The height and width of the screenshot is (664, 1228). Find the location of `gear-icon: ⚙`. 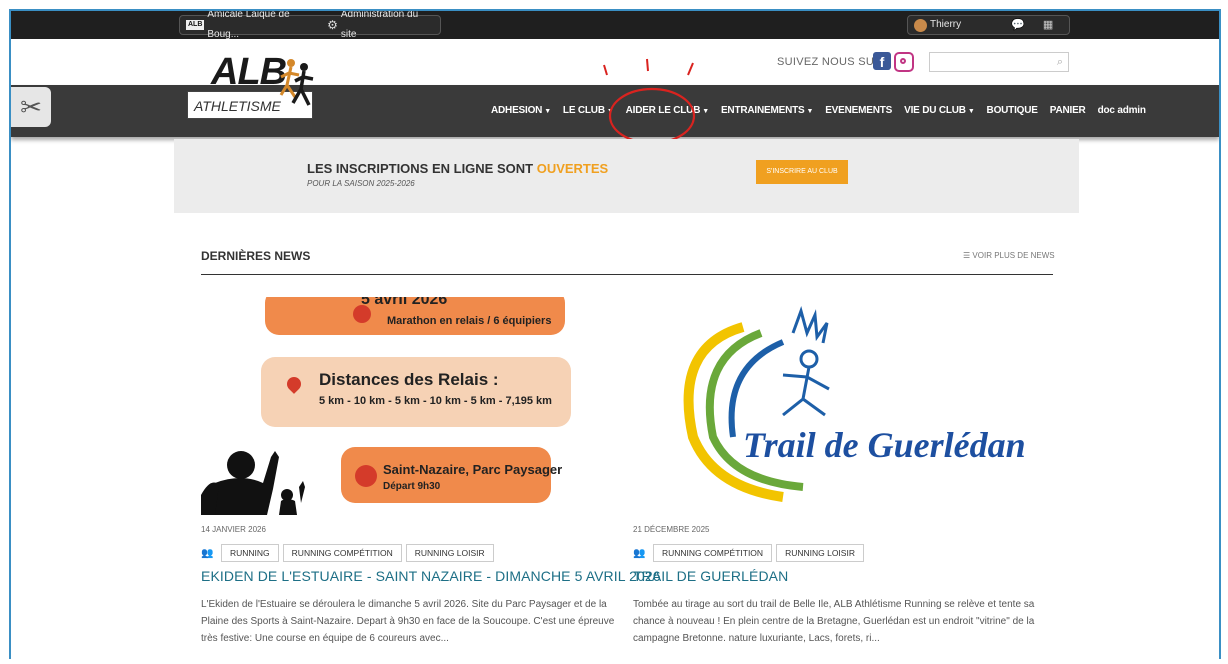

gear-icon: ⚙ is located at coordinates (332, 25).